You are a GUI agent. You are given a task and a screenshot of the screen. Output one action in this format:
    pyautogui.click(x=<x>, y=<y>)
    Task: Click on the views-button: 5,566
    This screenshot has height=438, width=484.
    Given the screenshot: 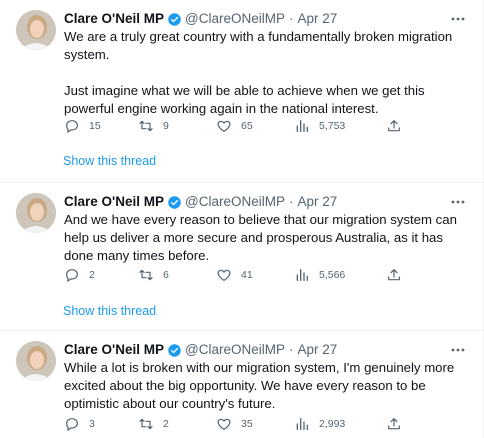 What is the action you would take?
    pyautogui.click(x=319, y=275)
    